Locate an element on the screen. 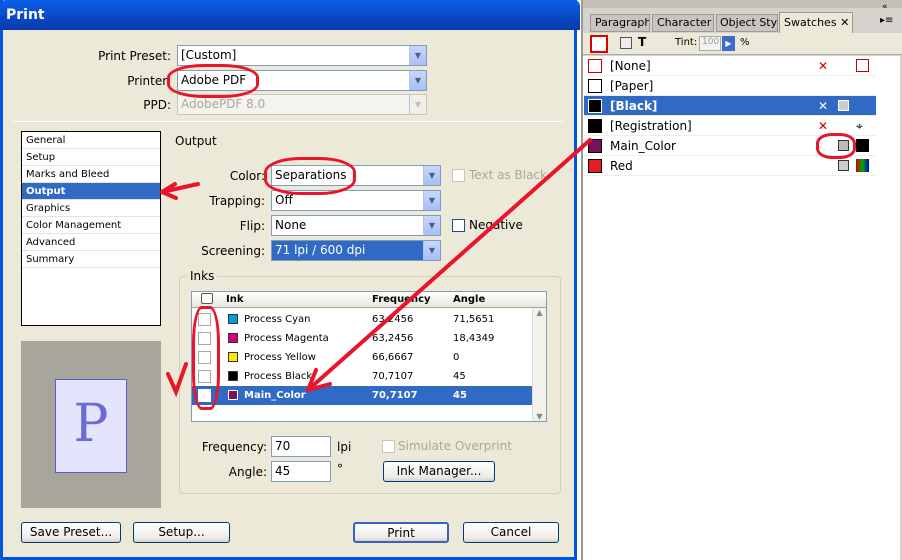 Image resolution: width=902 pixels, height=560 pixels. annotation-arrow-output is located at coordinates (180, 191).